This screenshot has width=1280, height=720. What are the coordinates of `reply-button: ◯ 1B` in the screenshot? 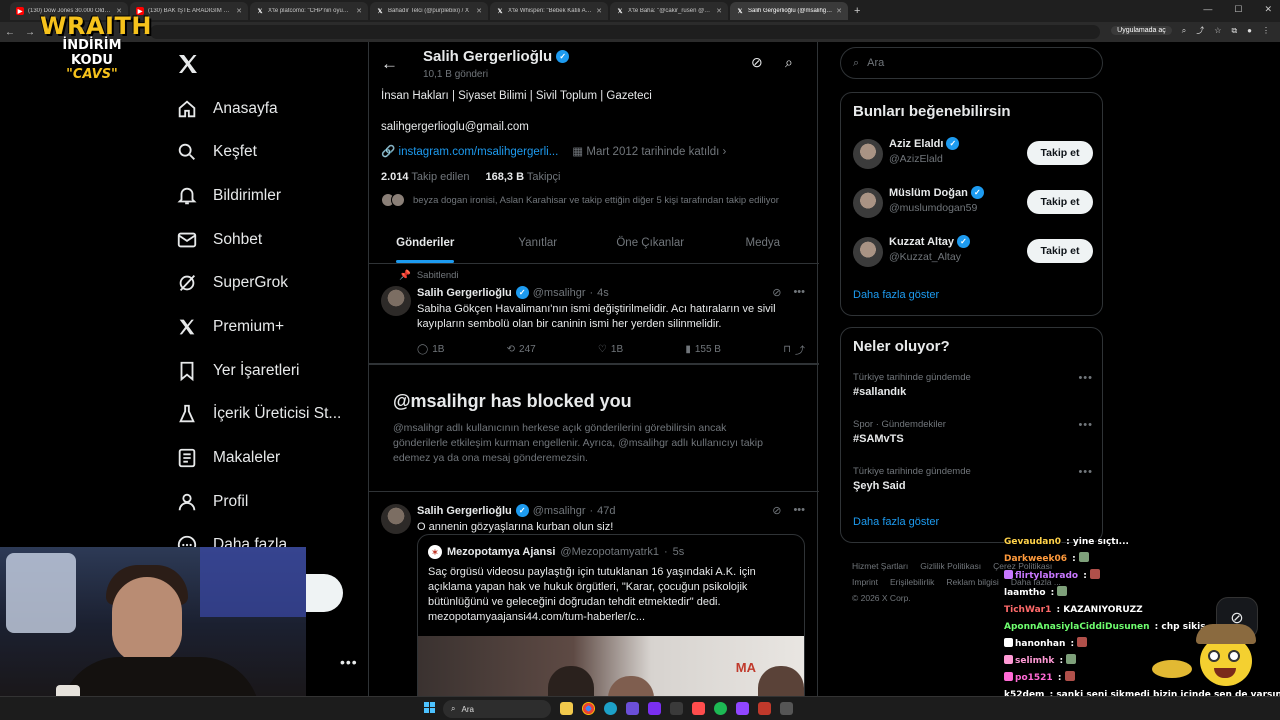 It's located at (430, 349).